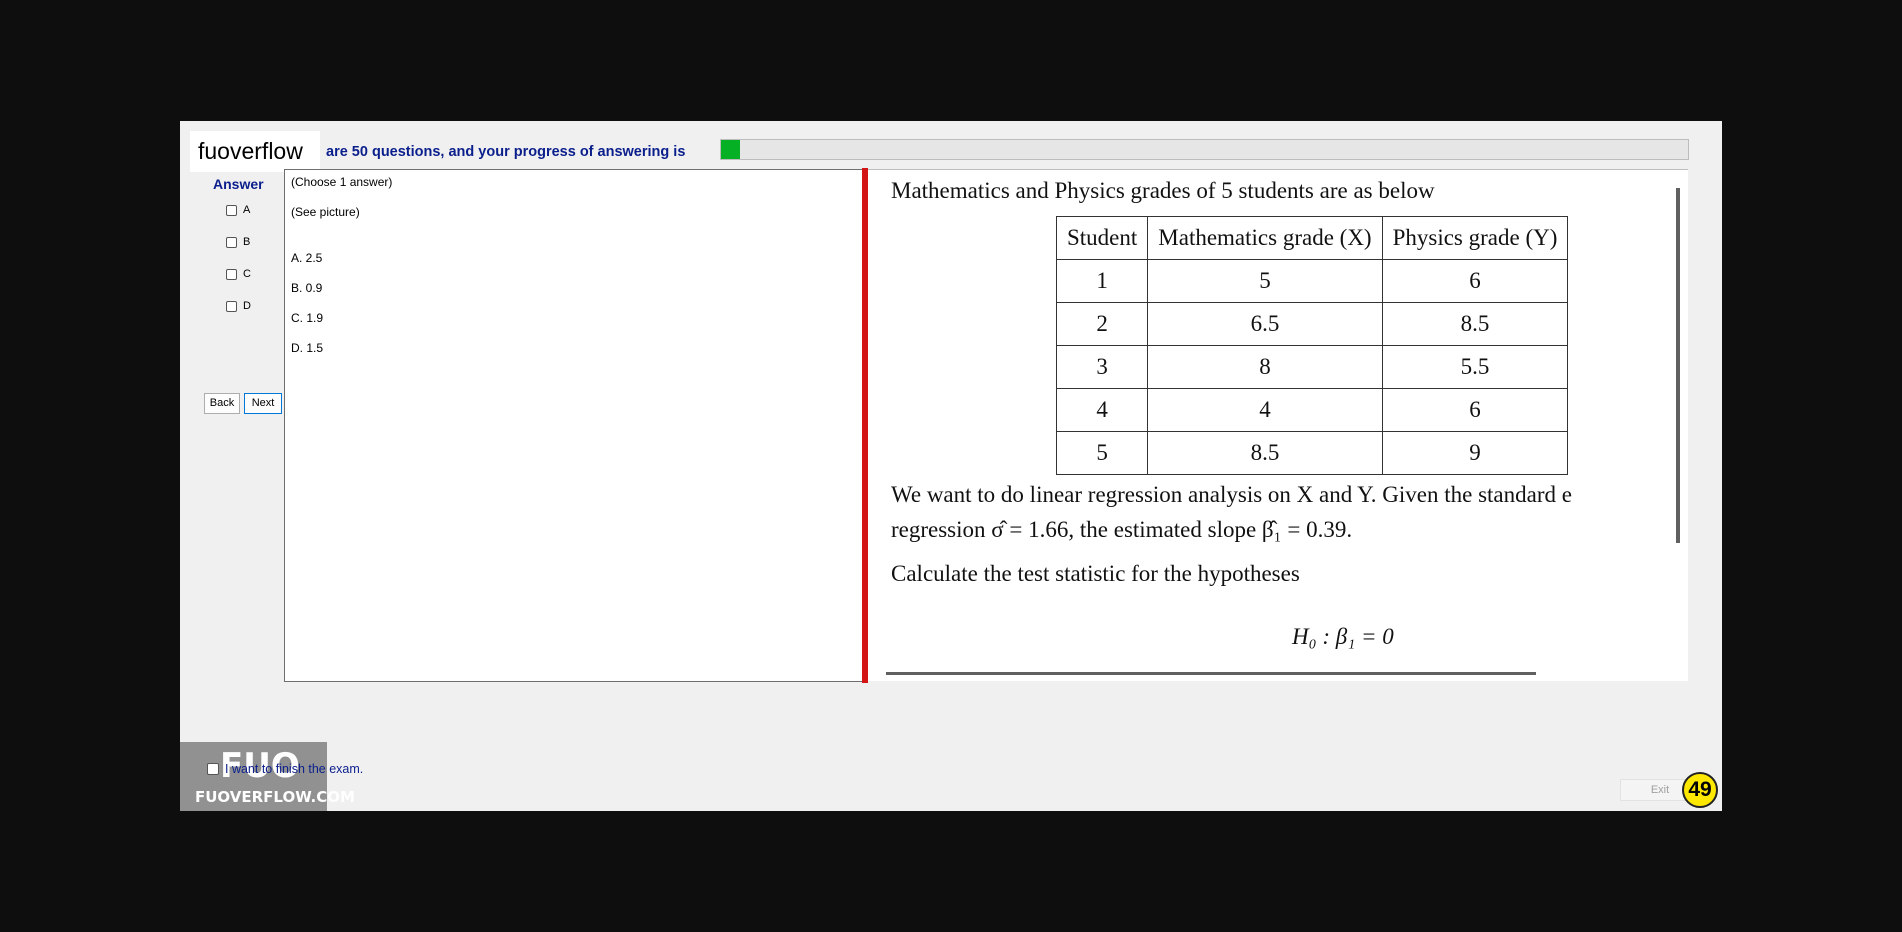 This screenshot has height=932, width=1902. I want to click on table-row: 3 8 5.5, so click(1312, 367).